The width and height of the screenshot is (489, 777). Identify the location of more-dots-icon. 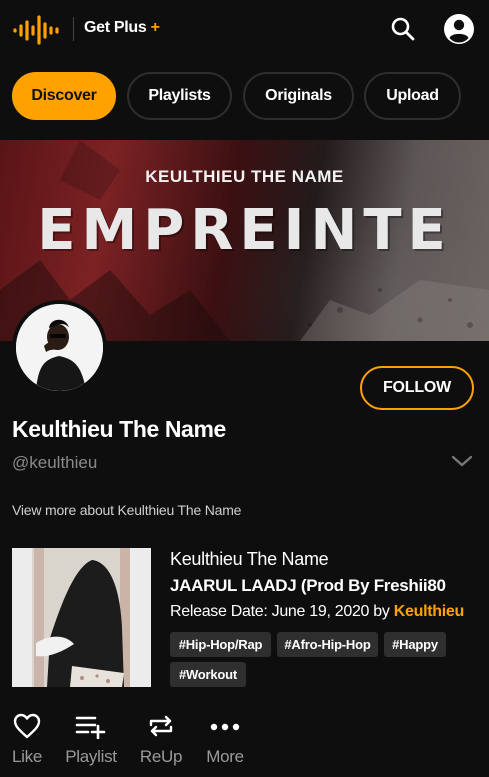
(225, 727).